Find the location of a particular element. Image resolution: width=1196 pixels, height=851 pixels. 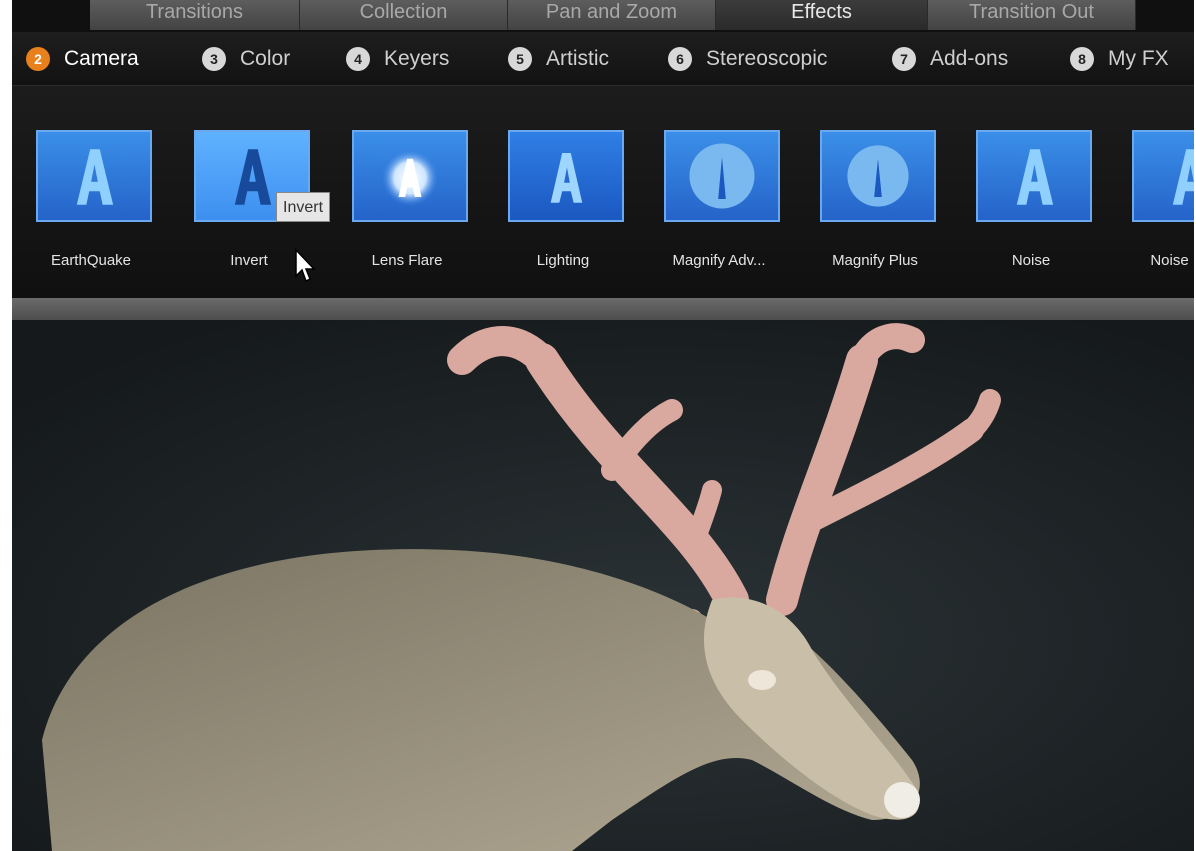

category-color: 3 Color is located at coordinates (246, 59).